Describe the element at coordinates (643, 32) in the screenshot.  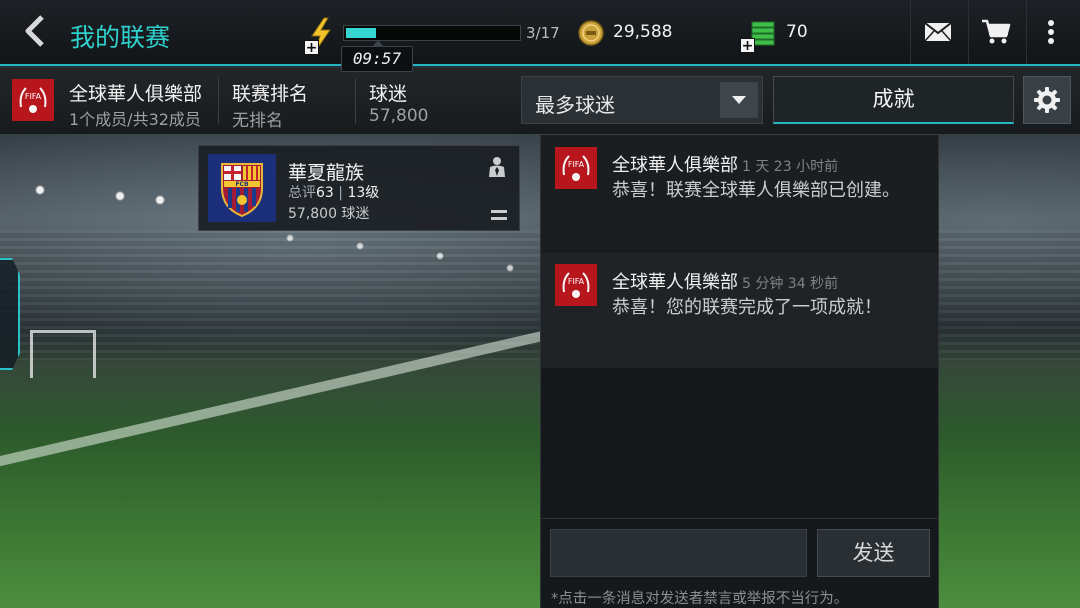
I see `coin-balance: 29,588` at that location.